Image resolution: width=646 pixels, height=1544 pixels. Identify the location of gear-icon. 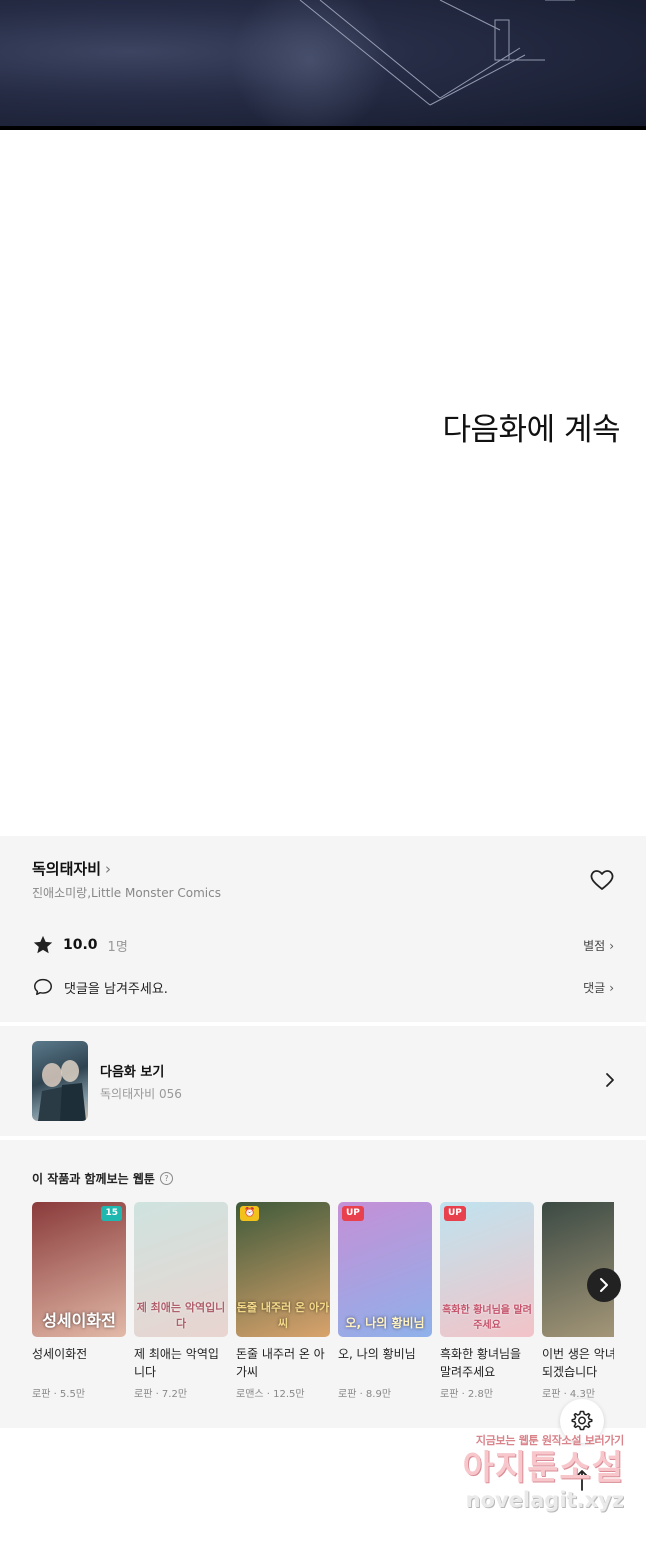
(582, 1420).